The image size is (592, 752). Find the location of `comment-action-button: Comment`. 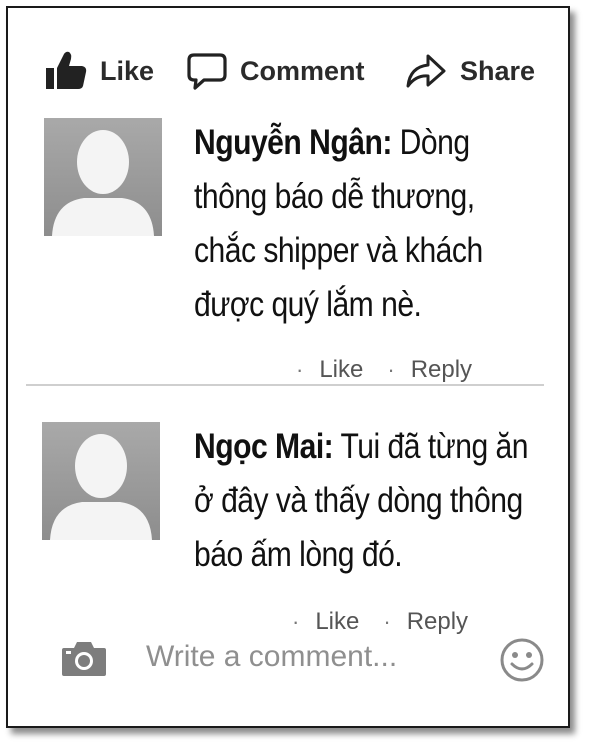

comment-action-button: Comment is located at coordinates (275, 71).